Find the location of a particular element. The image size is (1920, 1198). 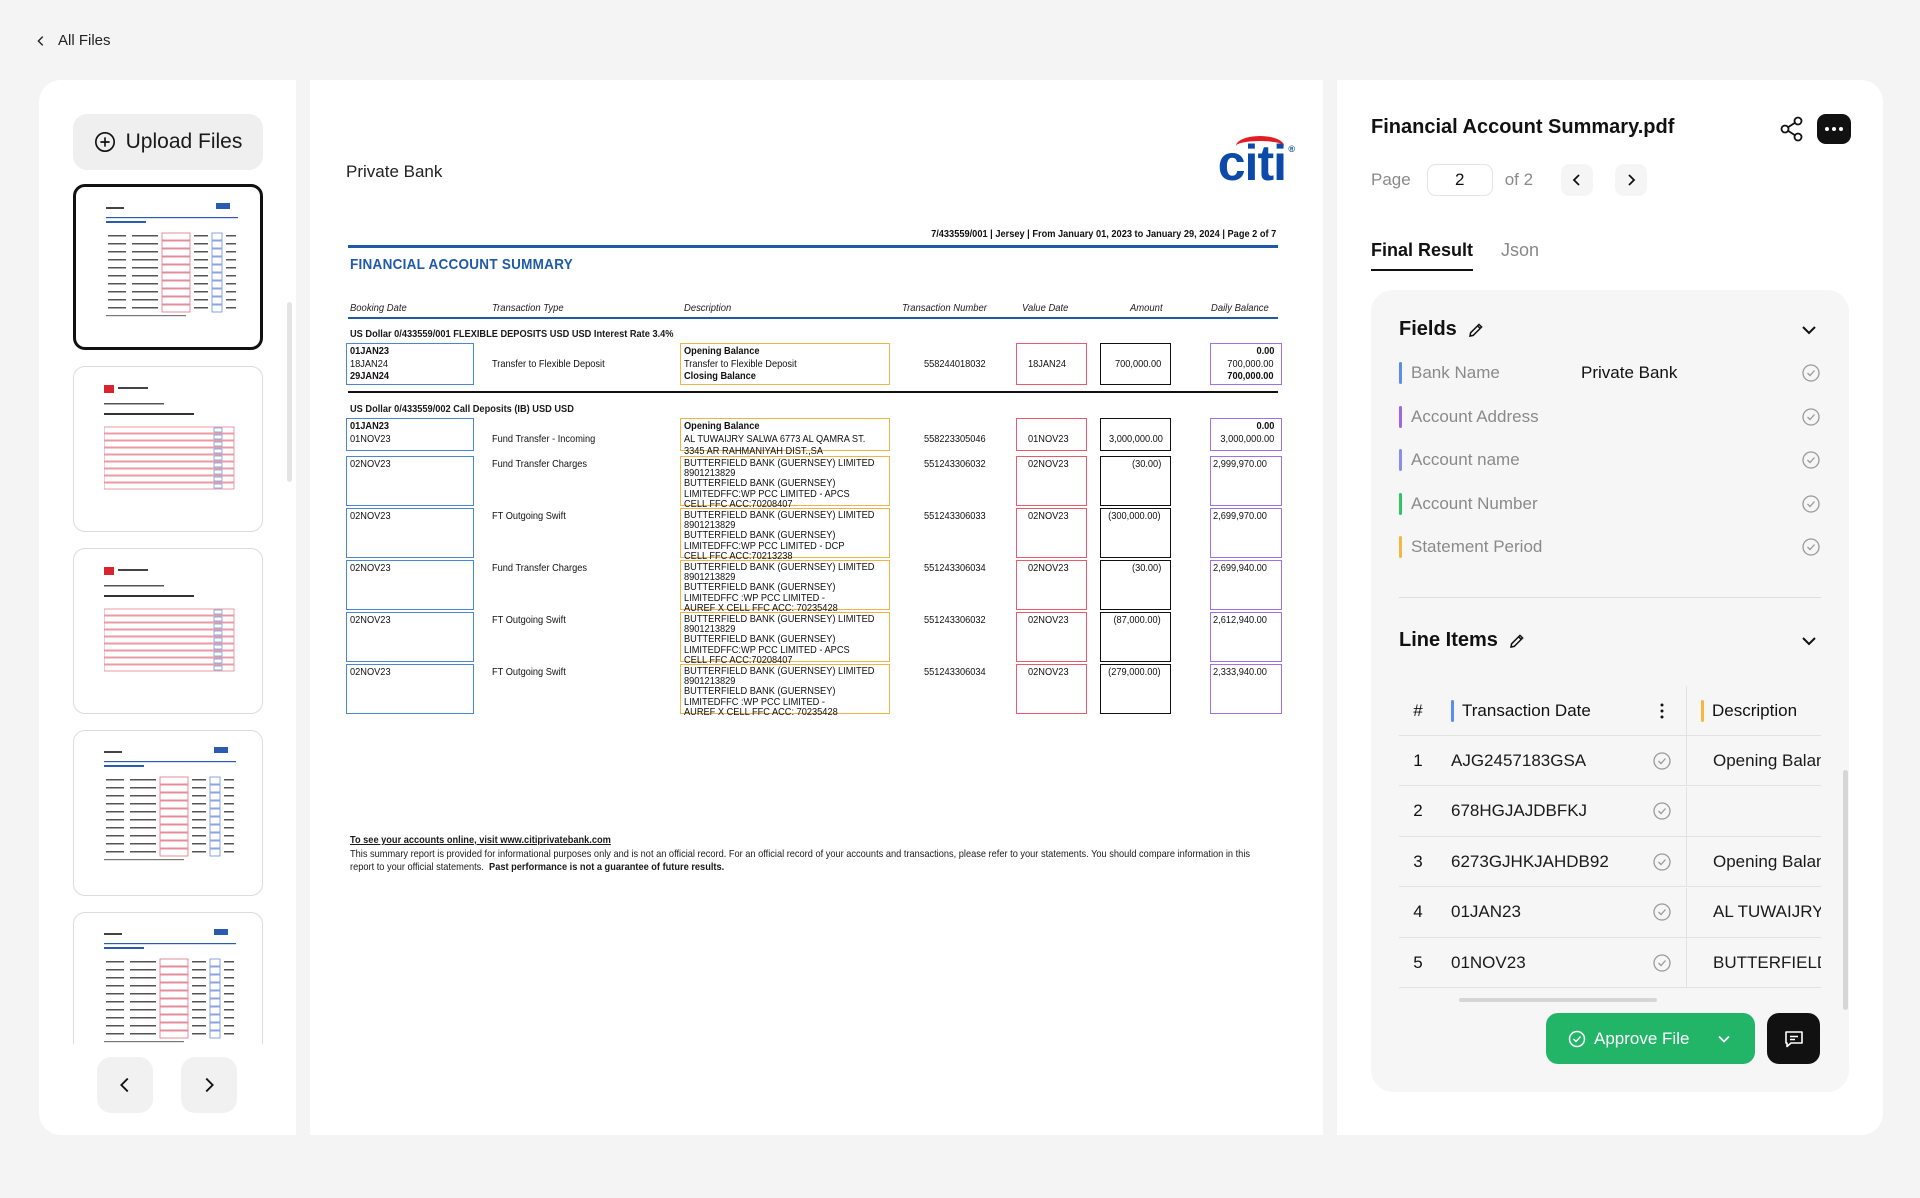

document-title: FINANCIAL ACCOUNT SUMMARY is located at coordinates (461, 264).